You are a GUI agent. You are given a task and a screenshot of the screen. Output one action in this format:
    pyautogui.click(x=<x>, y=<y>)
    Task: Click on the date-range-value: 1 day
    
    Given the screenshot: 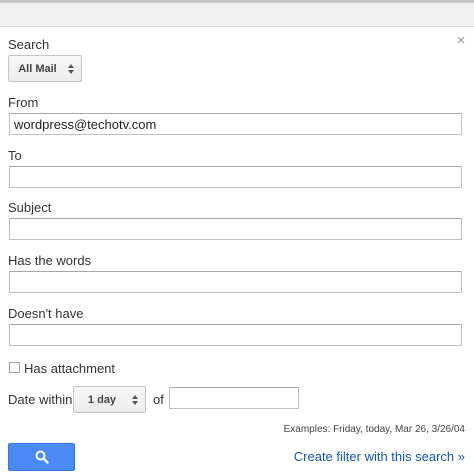 What is the action you would take?
    pyautogui.click(x=102, y=399)
    